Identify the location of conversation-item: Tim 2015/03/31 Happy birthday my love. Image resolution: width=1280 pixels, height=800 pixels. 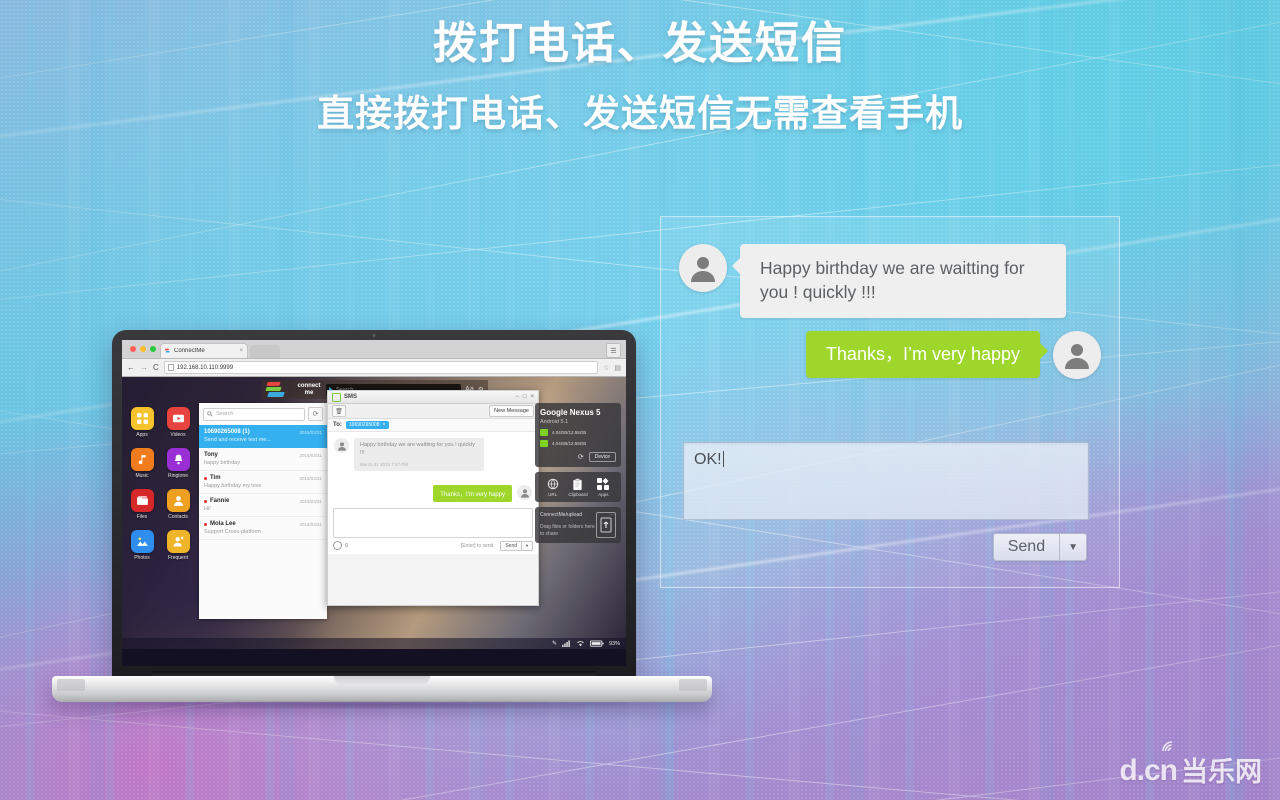
(263, 482).